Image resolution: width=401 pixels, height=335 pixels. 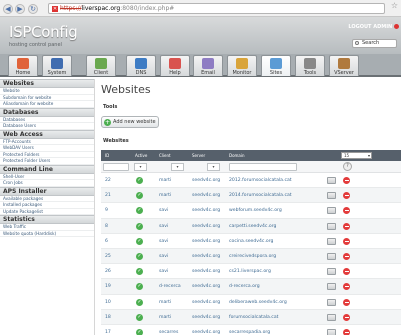 What do you see at coordinates (237, 155) in the screenshot?
I see `column-domain: Domain` at bounding box center [237, 155].